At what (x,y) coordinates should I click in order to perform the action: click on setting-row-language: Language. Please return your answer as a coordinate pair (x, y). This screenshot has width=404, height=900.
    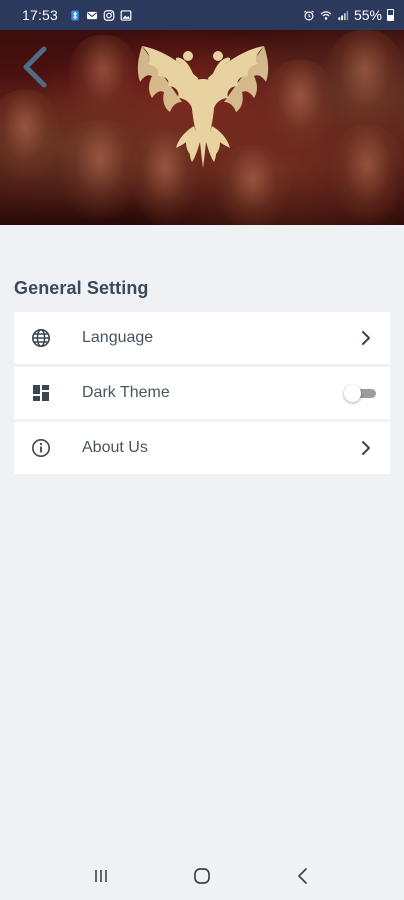
    Looking at the image, I should click on (202, 338).